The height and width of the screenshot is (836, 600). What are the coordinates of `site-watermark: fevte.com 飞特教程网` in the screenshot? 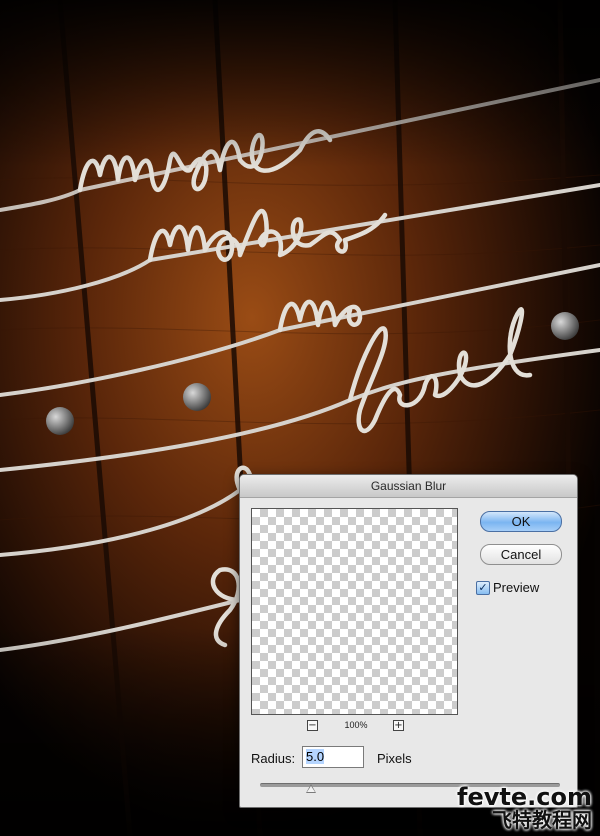 It's located at (524, 808).